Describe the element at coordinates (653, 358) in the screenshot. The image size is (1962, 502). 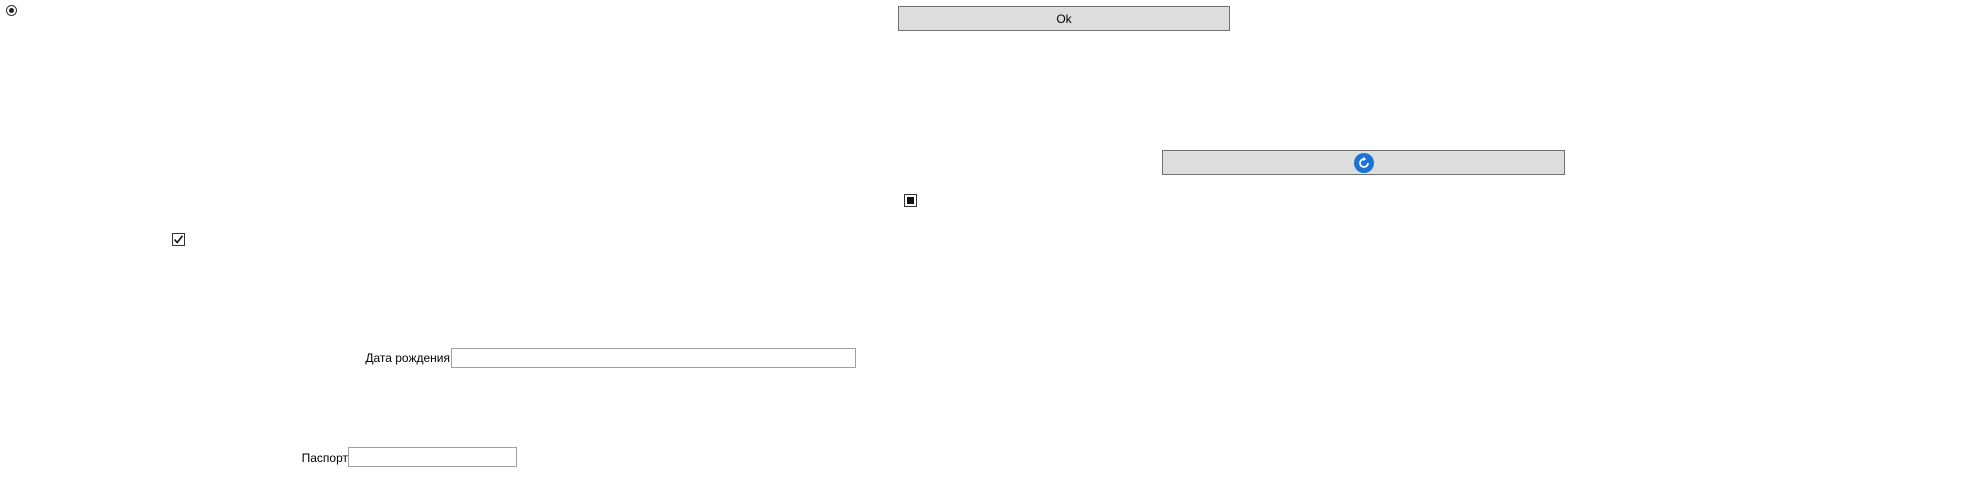
I see `birth-date-input` at that location.